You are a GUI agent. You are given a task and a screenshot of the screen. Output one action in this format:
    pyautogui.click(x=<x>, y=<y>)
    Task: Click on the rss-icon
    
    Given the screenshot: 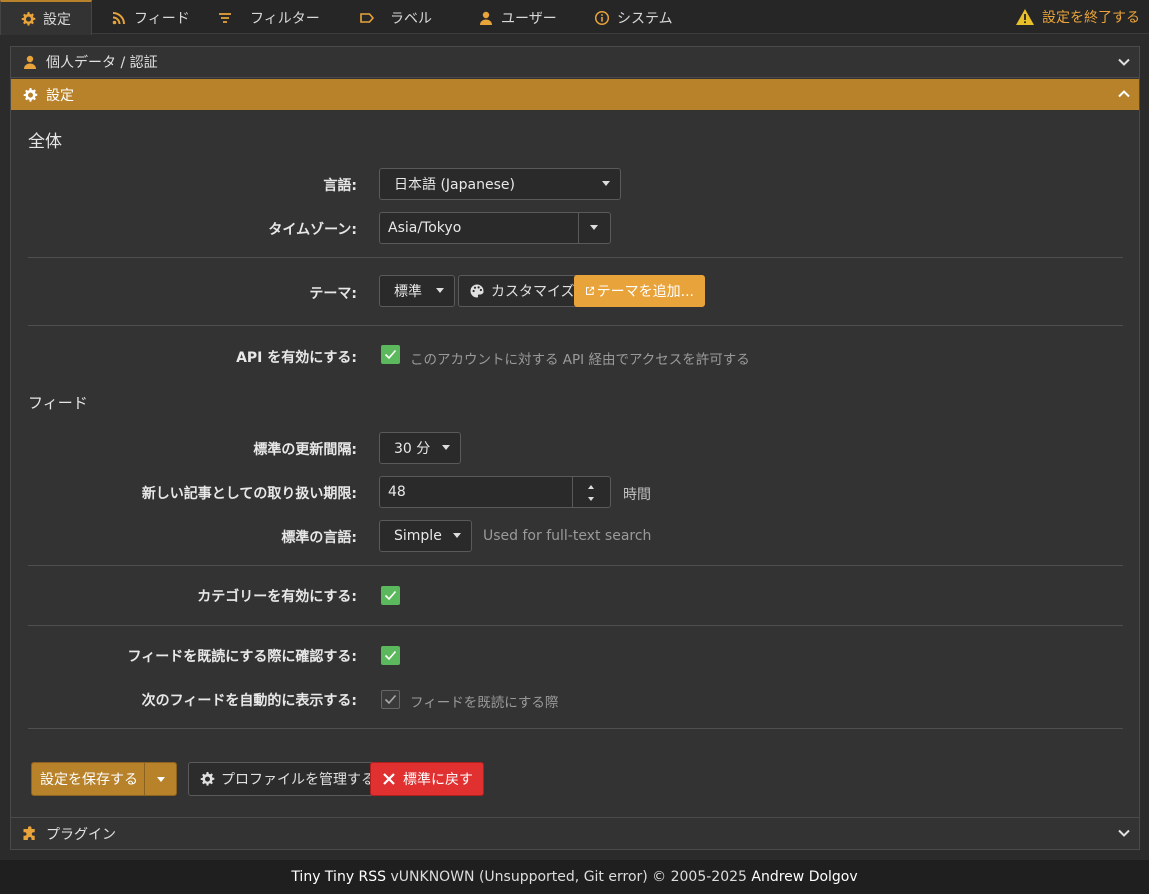 What is the action you would take?
    pyautogui.click(x=118, y=17)
    